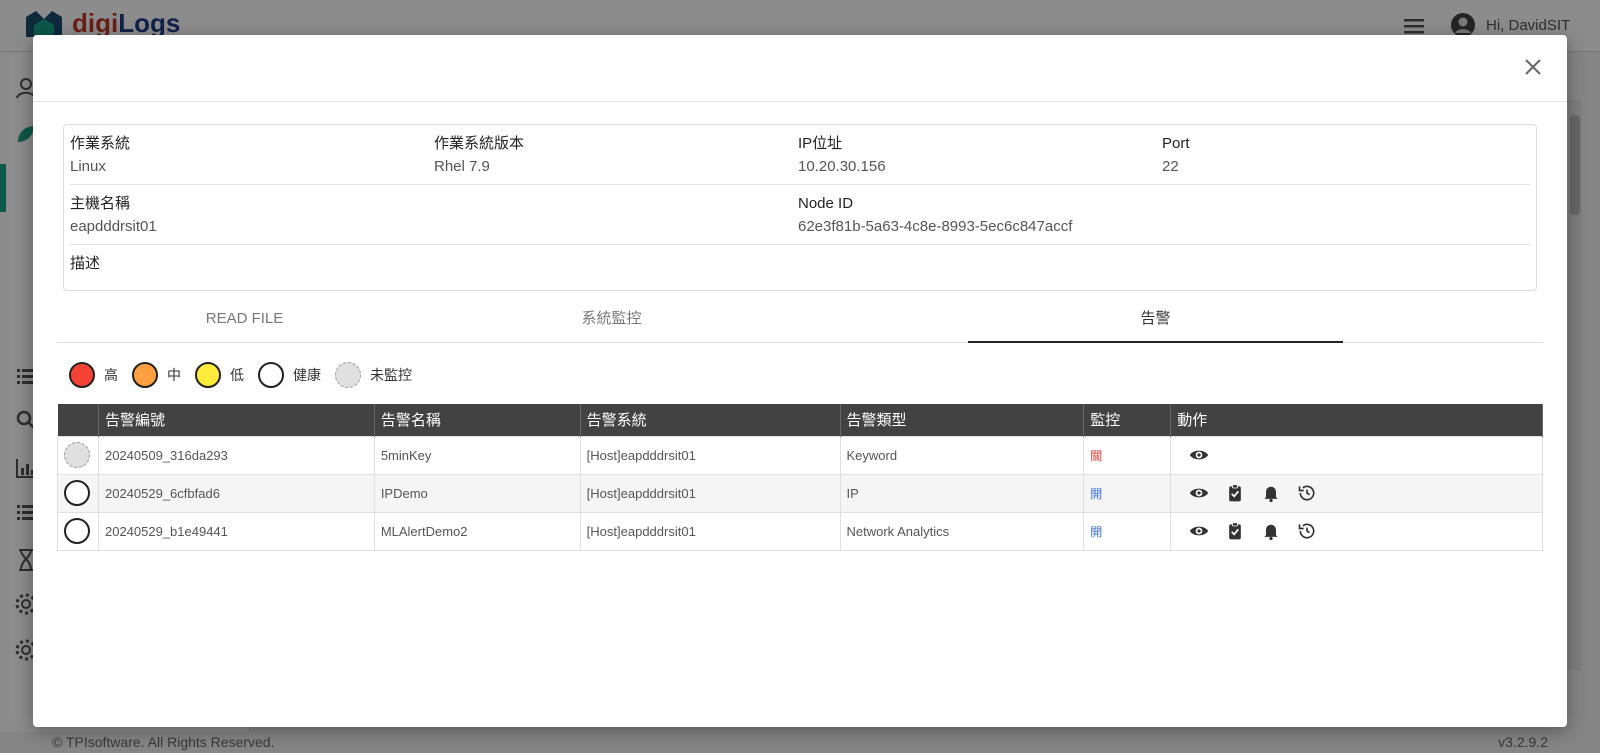 This screenshot has width=1600, height=753. Describe the element at coordinates (962, 493) in the screenshot. I see `alert-type-cell: IP` at that location.